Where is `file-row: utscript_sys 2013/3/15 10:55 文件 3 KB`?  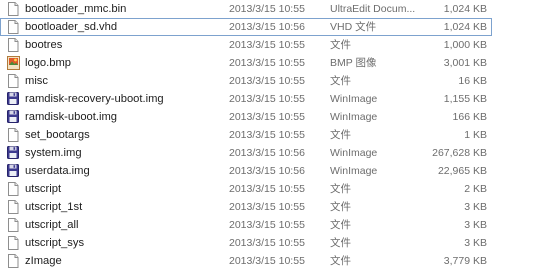
file-row: utscript_sys 2013/3/15 10:55 文件 3 KB is located at coordinates (274, 243).